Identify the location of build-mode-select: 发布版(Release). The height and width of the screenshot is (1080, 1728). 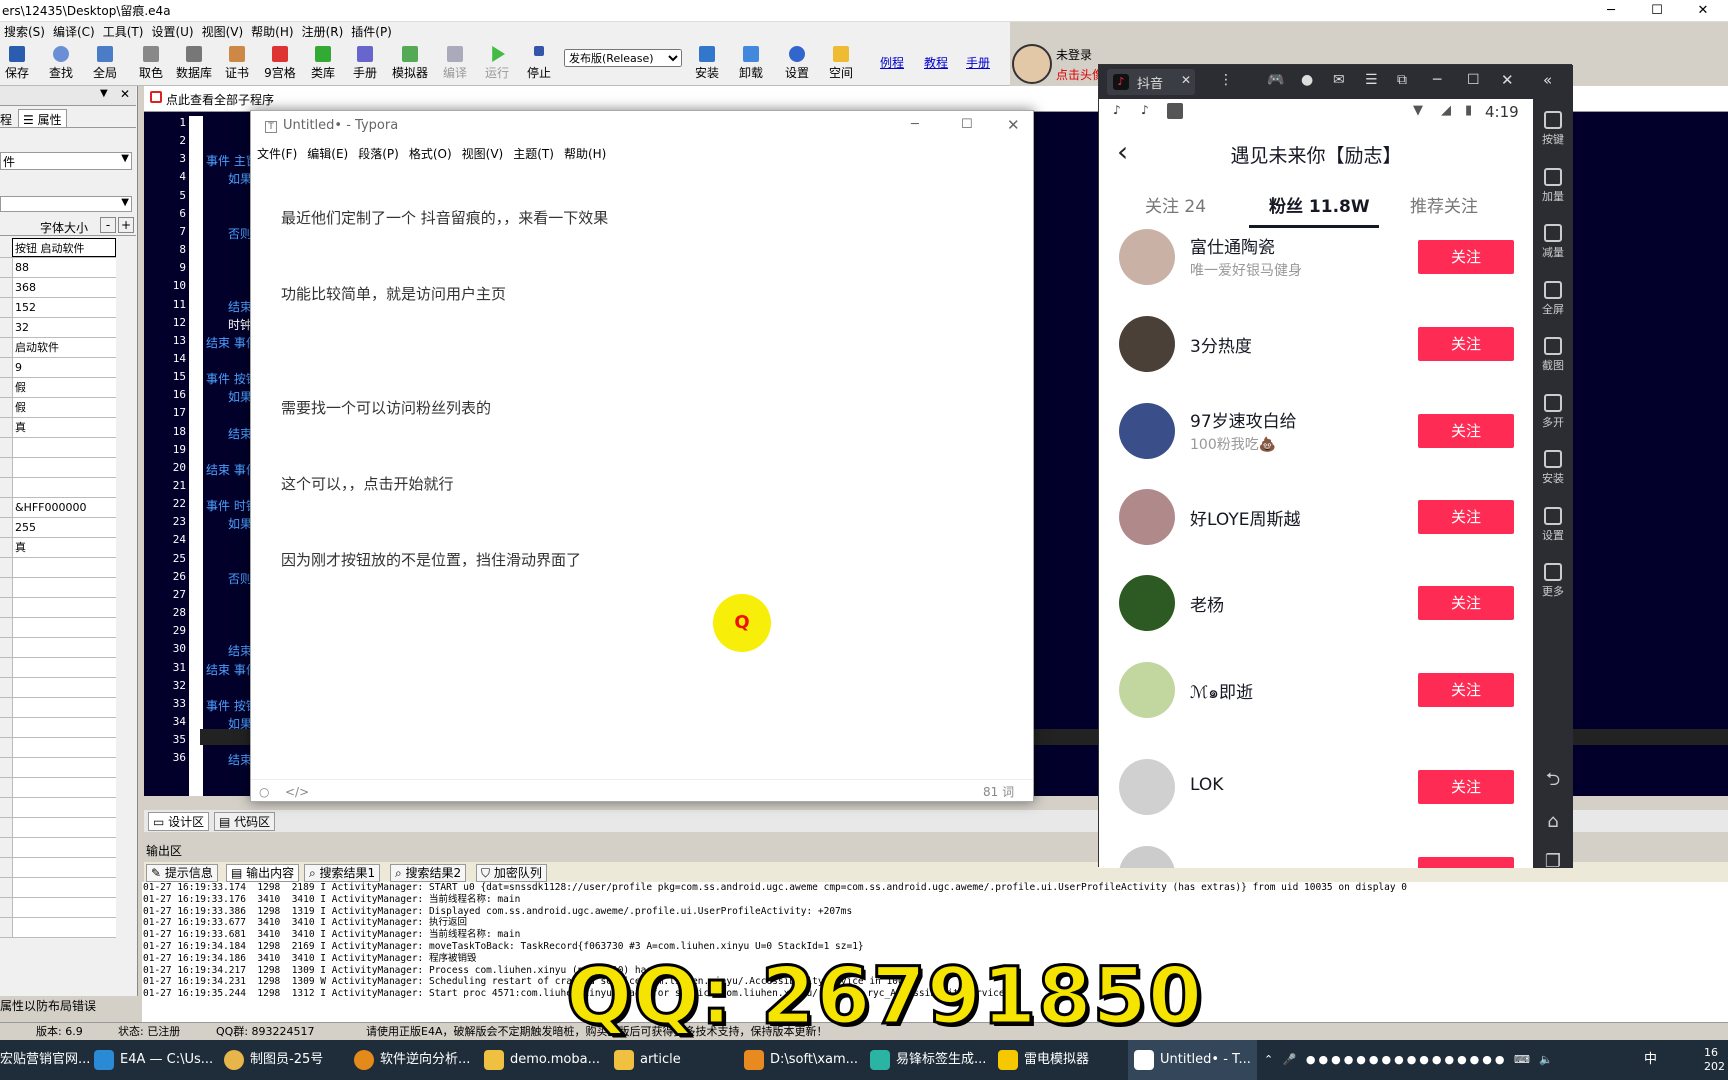
(623, 58).